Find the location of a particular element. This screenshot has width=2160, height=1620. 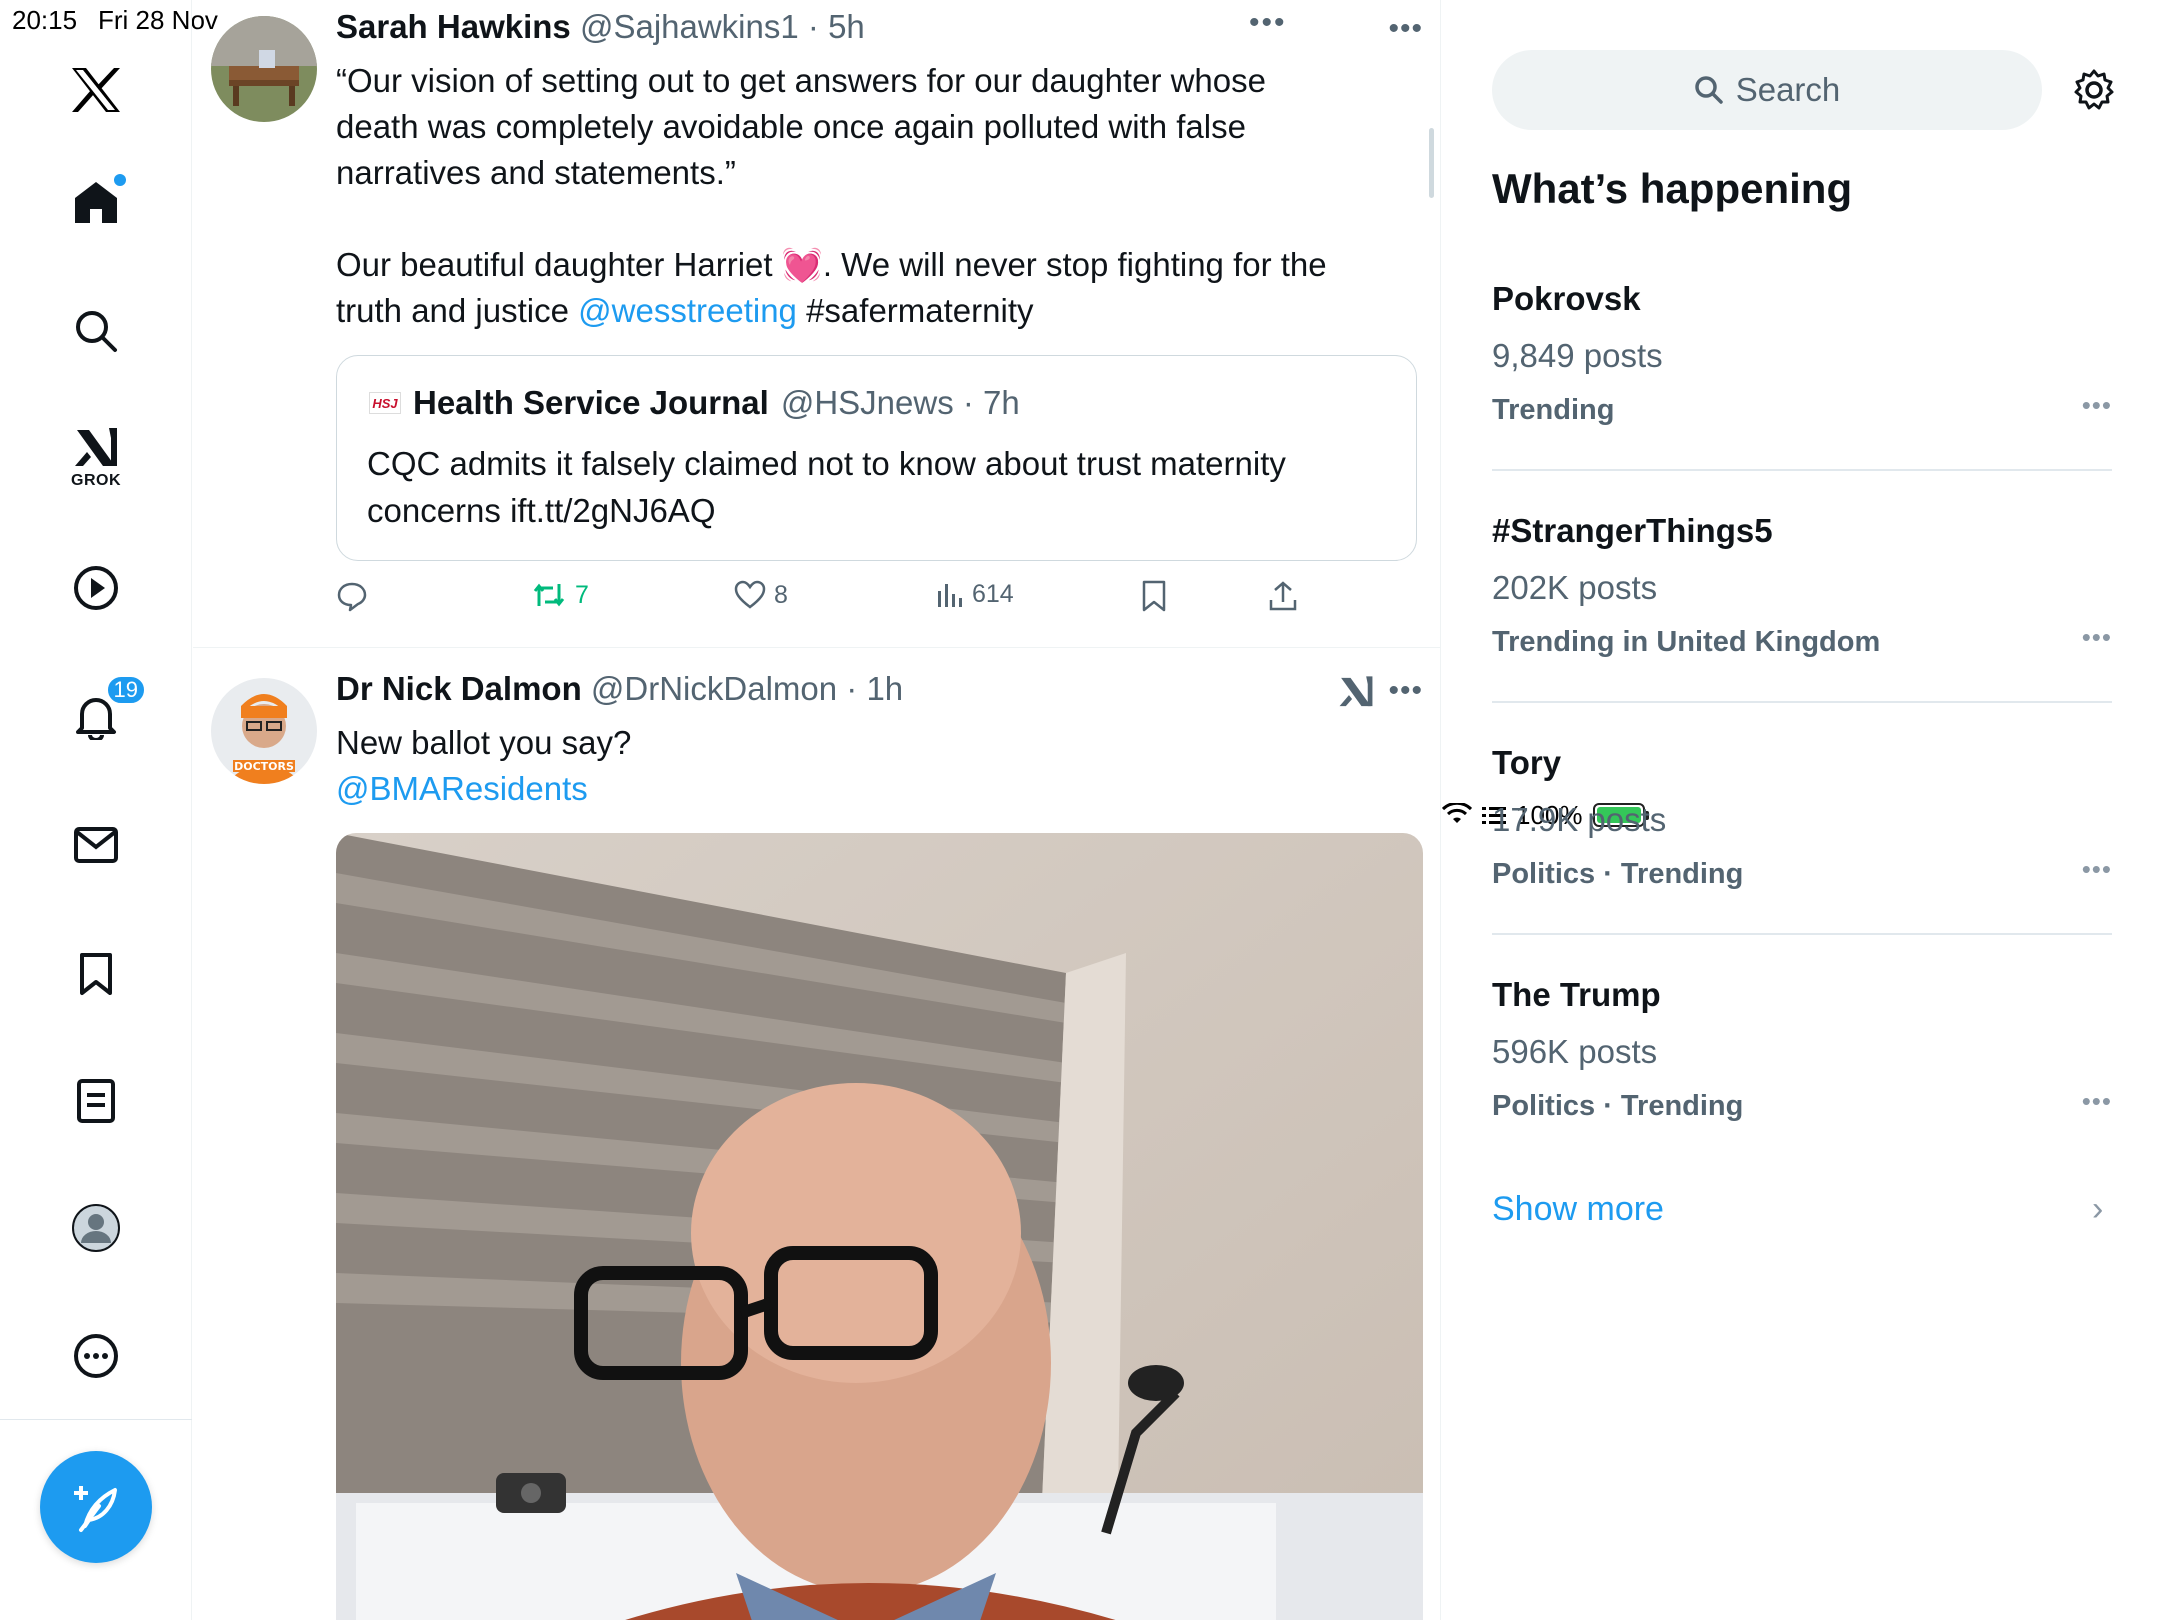

bookmark-icon is located at coordinates (1154, 596).